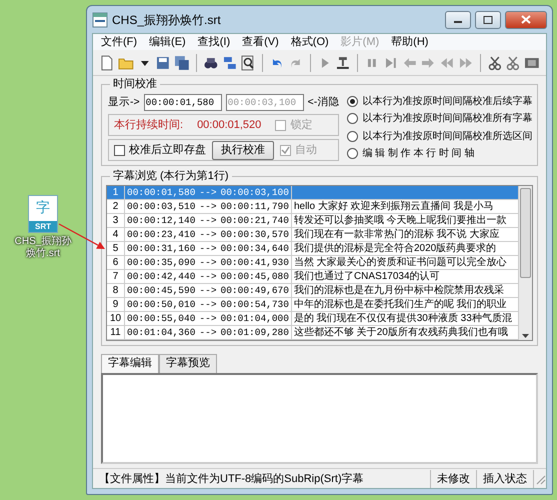 Image resolution: width=557 pixels, height=500 pixels. What do you see at coordinates (116, 290) in the screenshot?
I see `row-number: 8` at bounding box center [116, 290].